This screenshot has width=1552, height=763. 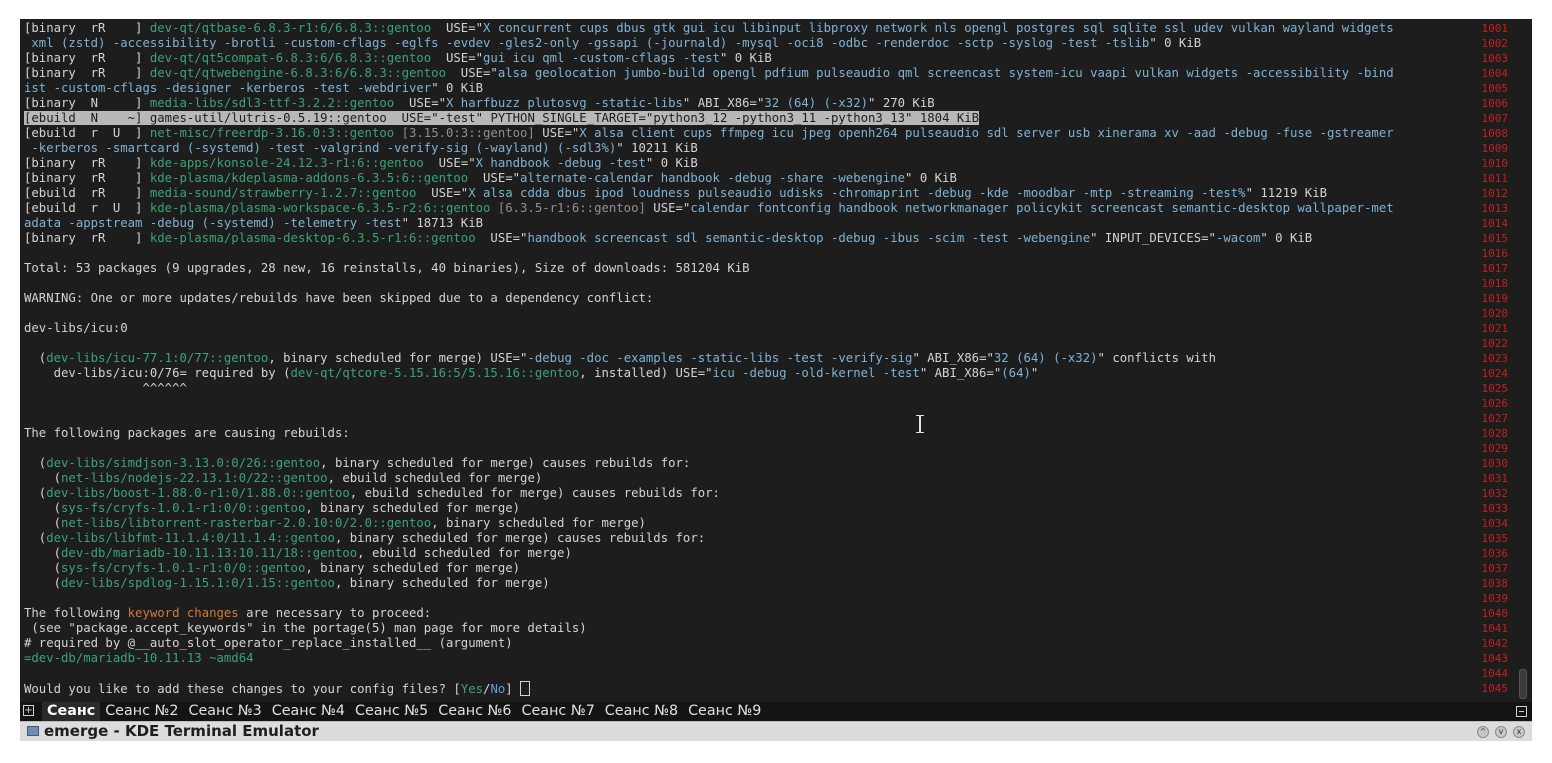 I want to click on terminal-text: dev-libs/icu:0/76= required by (, so click(x=157, y=373).